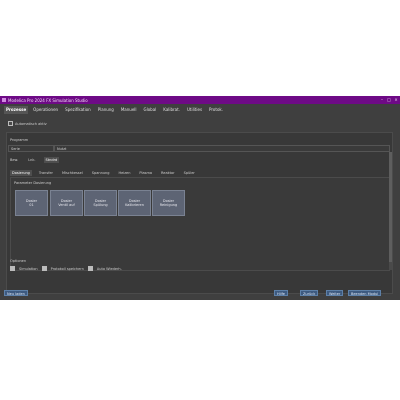 The image size is (400, 400). What do you see at coordinates (281, 293) in the screenshot?
I see `help-button: Hilfe` at bounding box center [281, 293].